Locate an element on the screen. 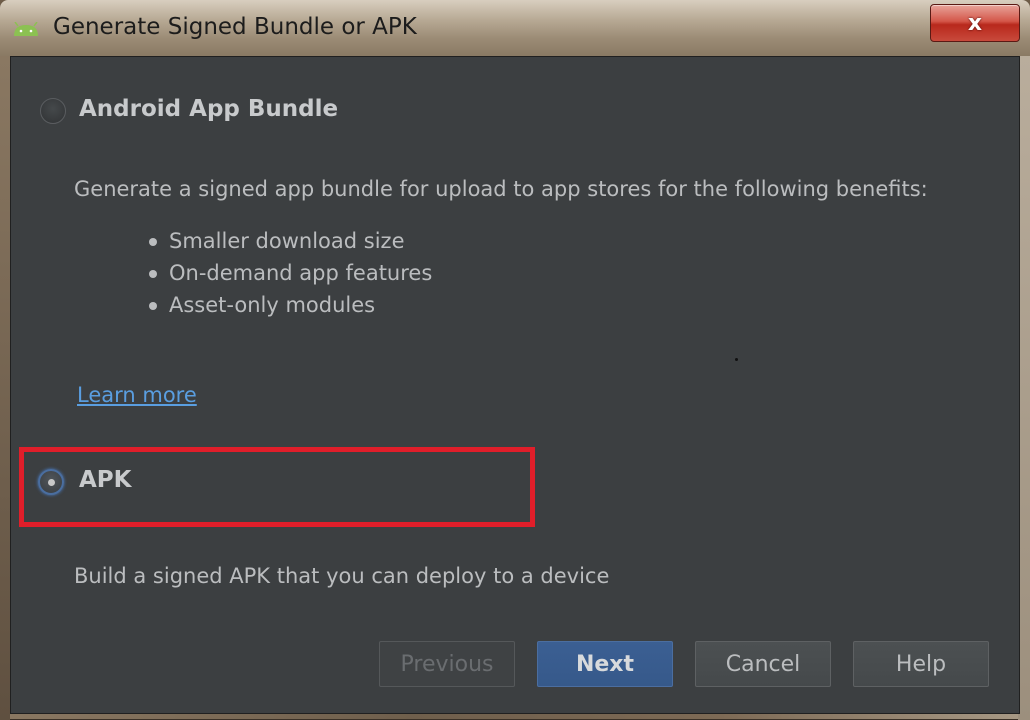 This screenshot has height=720, width=1030. radio-selected-dot is located at coordinates (51, 482).